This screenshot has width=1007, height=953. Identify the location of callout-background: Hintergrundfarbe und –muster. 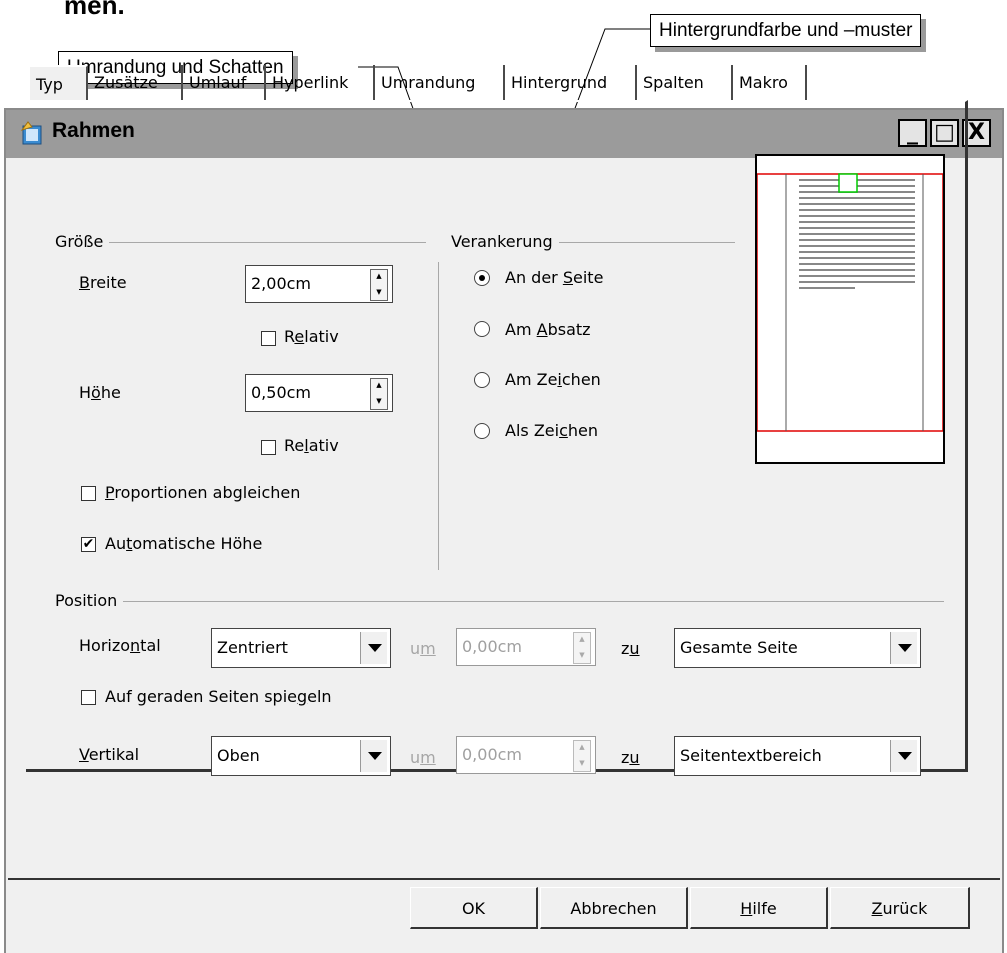
(786, 30).